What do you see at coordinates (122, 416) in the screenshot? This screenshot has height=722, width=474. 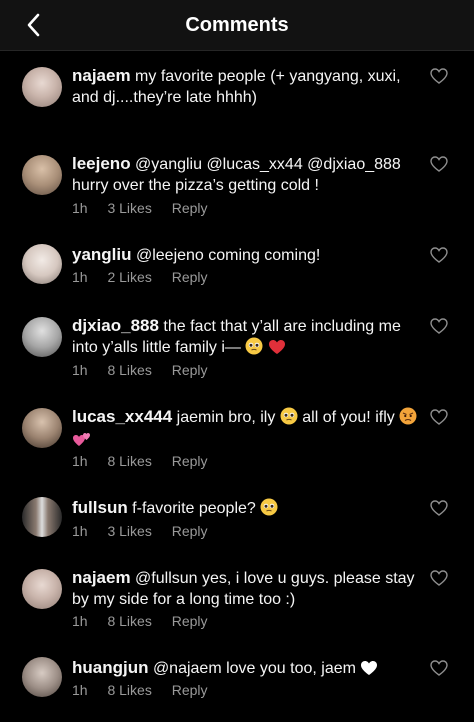 I see `comment-username: lucas_xx444` at bounding box center [122, 416].